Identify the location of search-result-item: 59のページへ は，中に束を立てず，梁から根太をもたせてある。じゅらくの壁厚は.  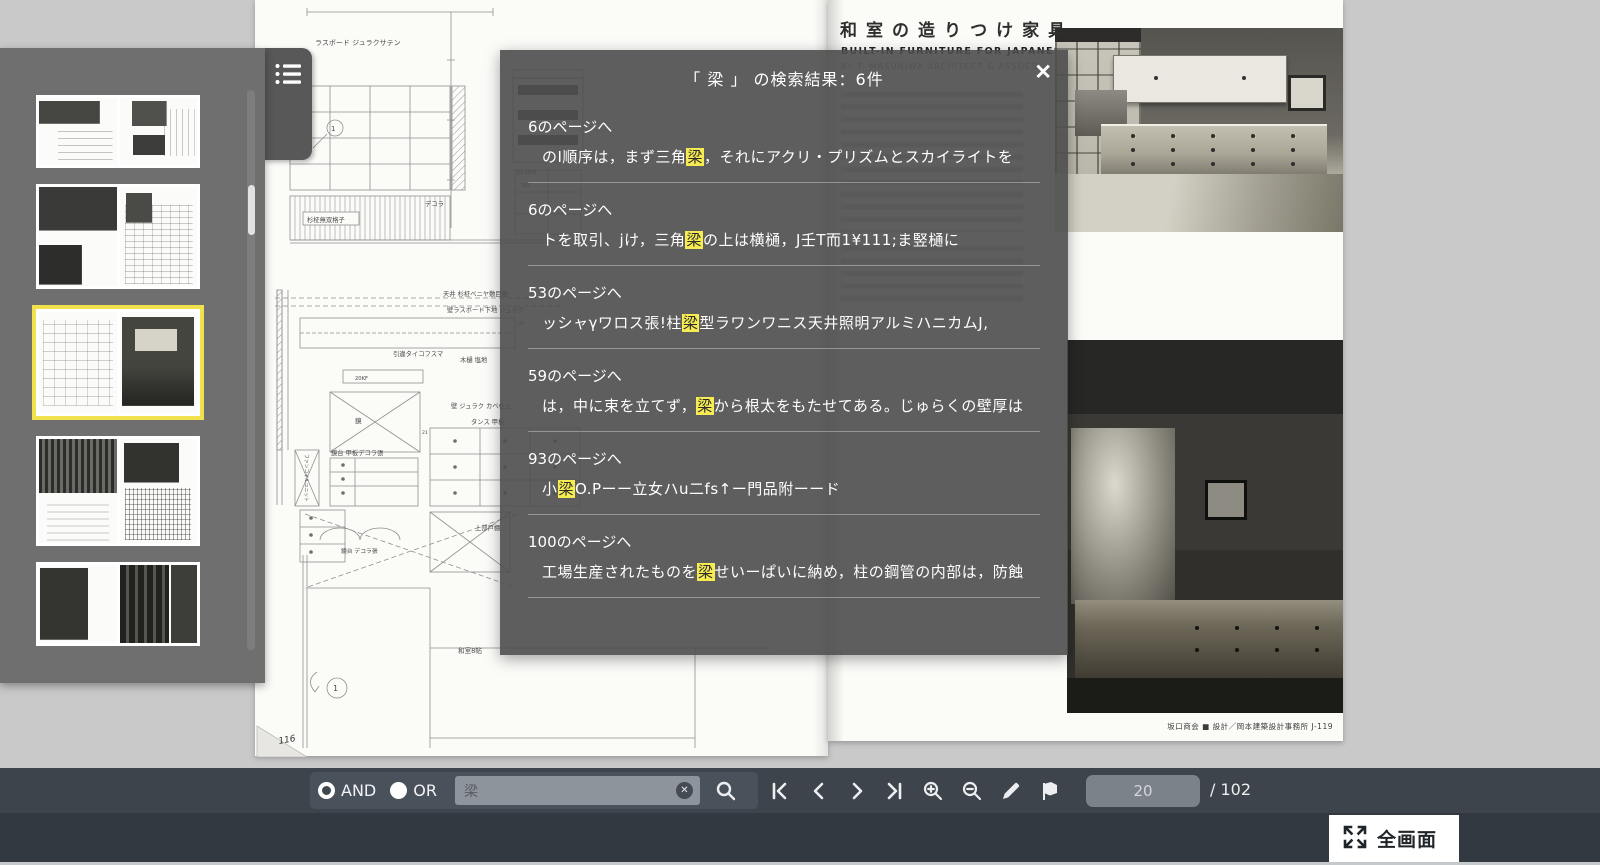
(784, 390).